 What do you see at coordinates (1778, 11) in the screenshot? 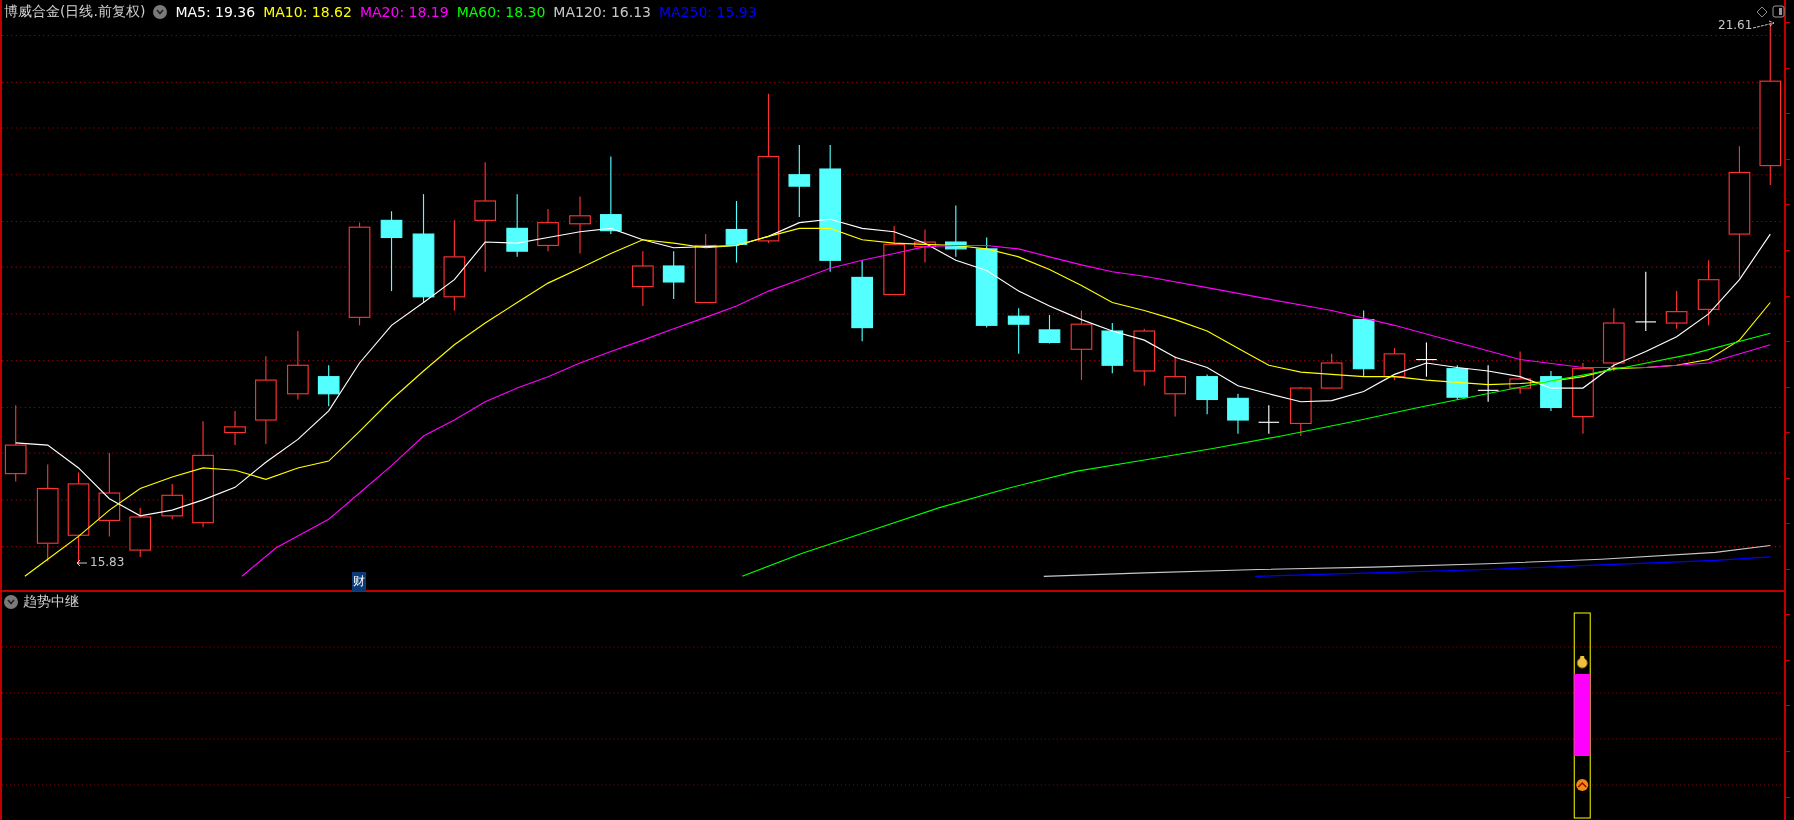
I see `panel-toggle-icon` at bounding box center [1778, 11].